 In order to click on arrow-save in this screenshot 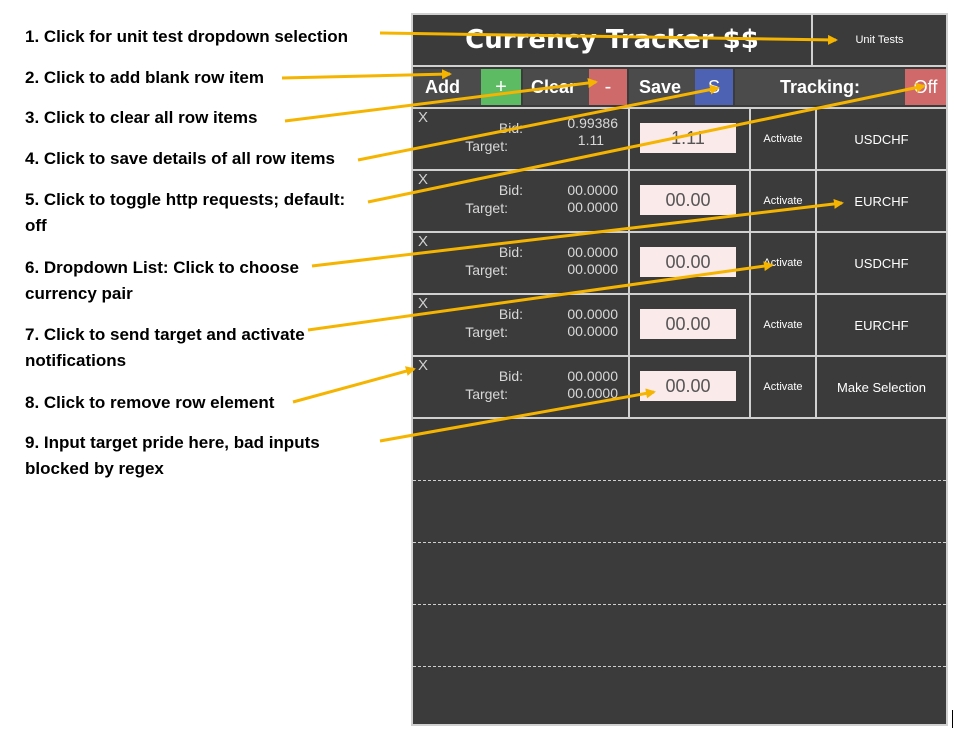, I will do `click(538, 123)`.